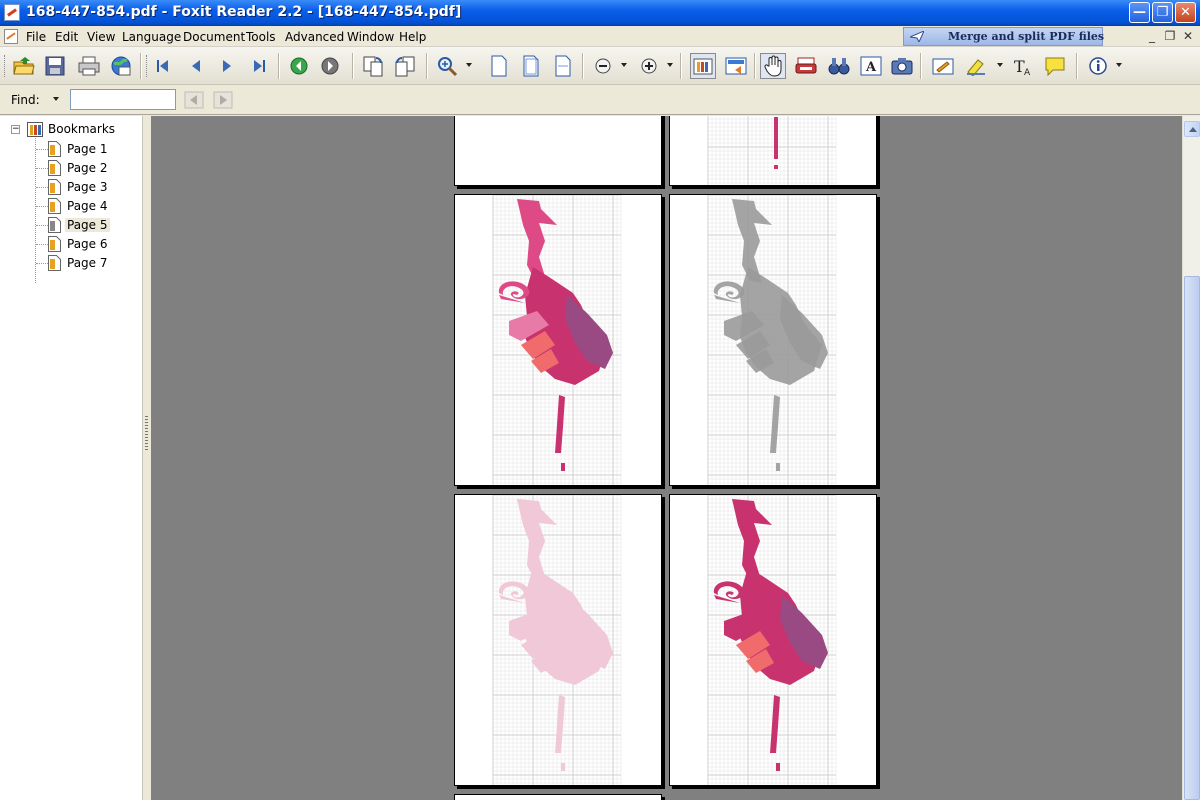 This screenshot has width=1200, height=800. I want to click on main-toolbar: A TA, so click(600, 66).